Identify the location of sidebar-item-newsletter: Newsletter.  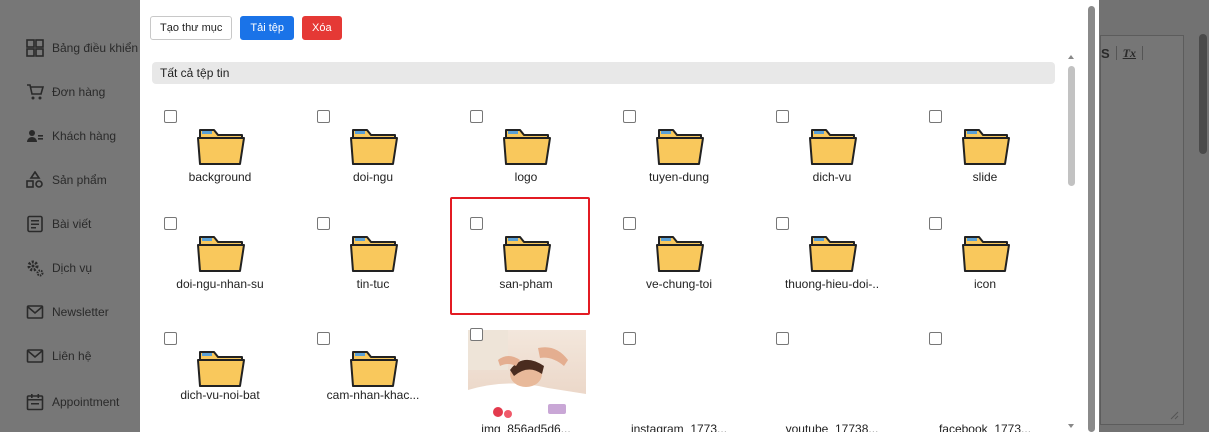
(67, 312).